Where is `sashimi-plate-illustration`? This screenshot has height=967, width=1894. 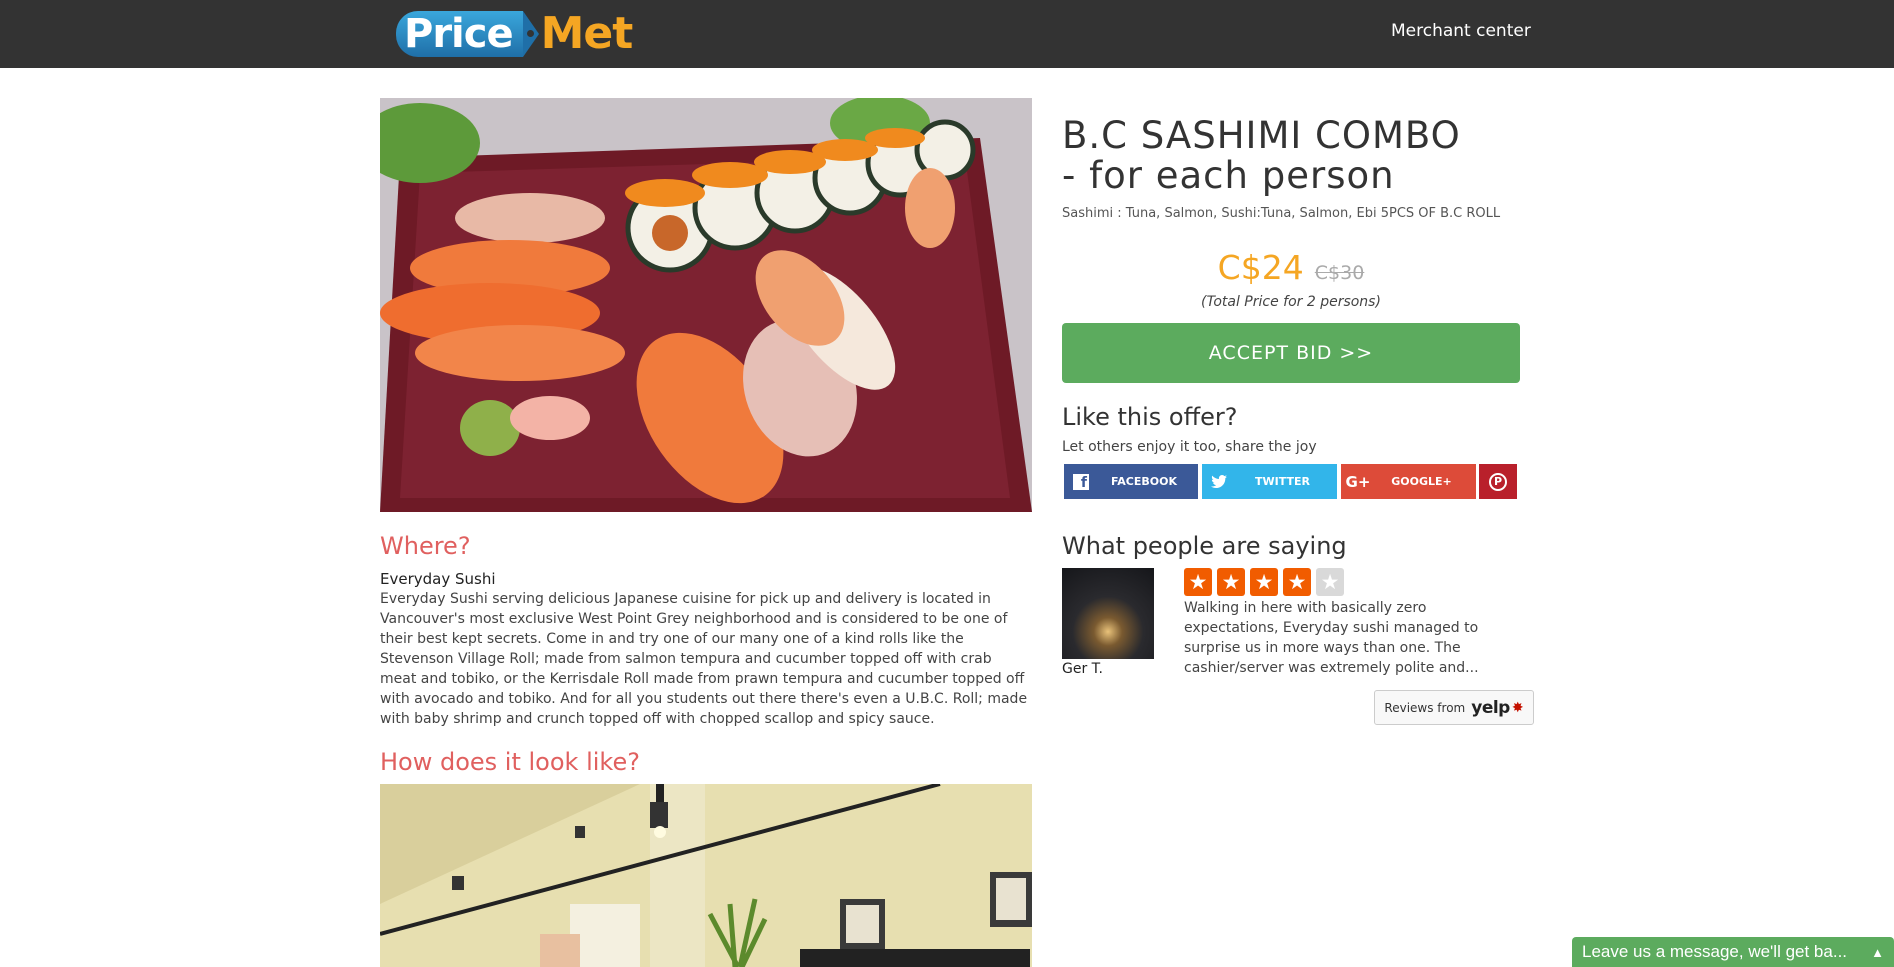 sashimi-plate-illustration is located at coordinates (706, 305).